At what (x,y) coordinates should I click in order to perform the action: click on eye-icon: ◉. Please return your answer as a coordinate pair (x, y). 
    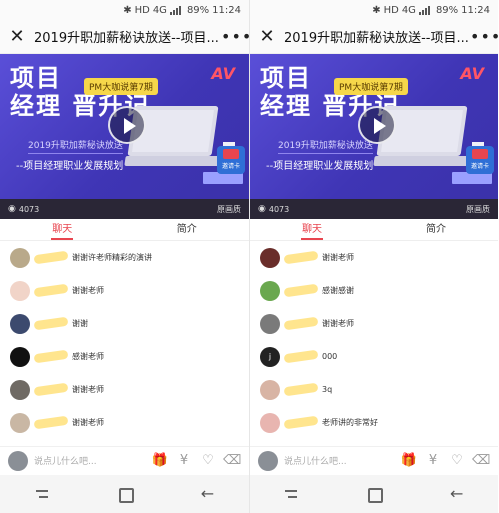
    Looking at the image, I should click on (12, 209).